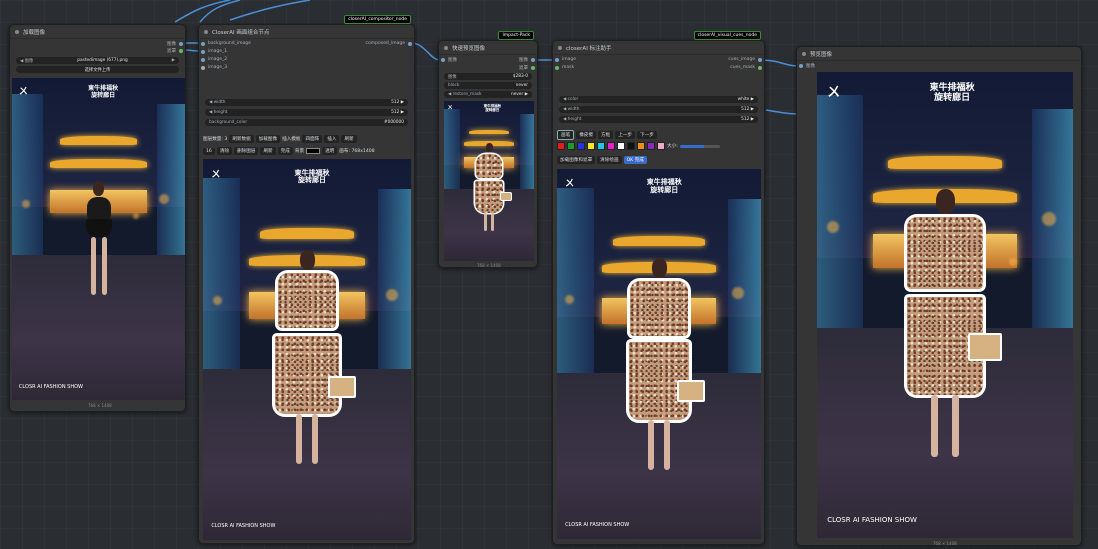 The height and width of the screenshot is (549, 1098). What do you see at coordinates (306, 122) in the screenshot?
I see `background-color-widget: background_color #000000` at bounding box center [306, 122].